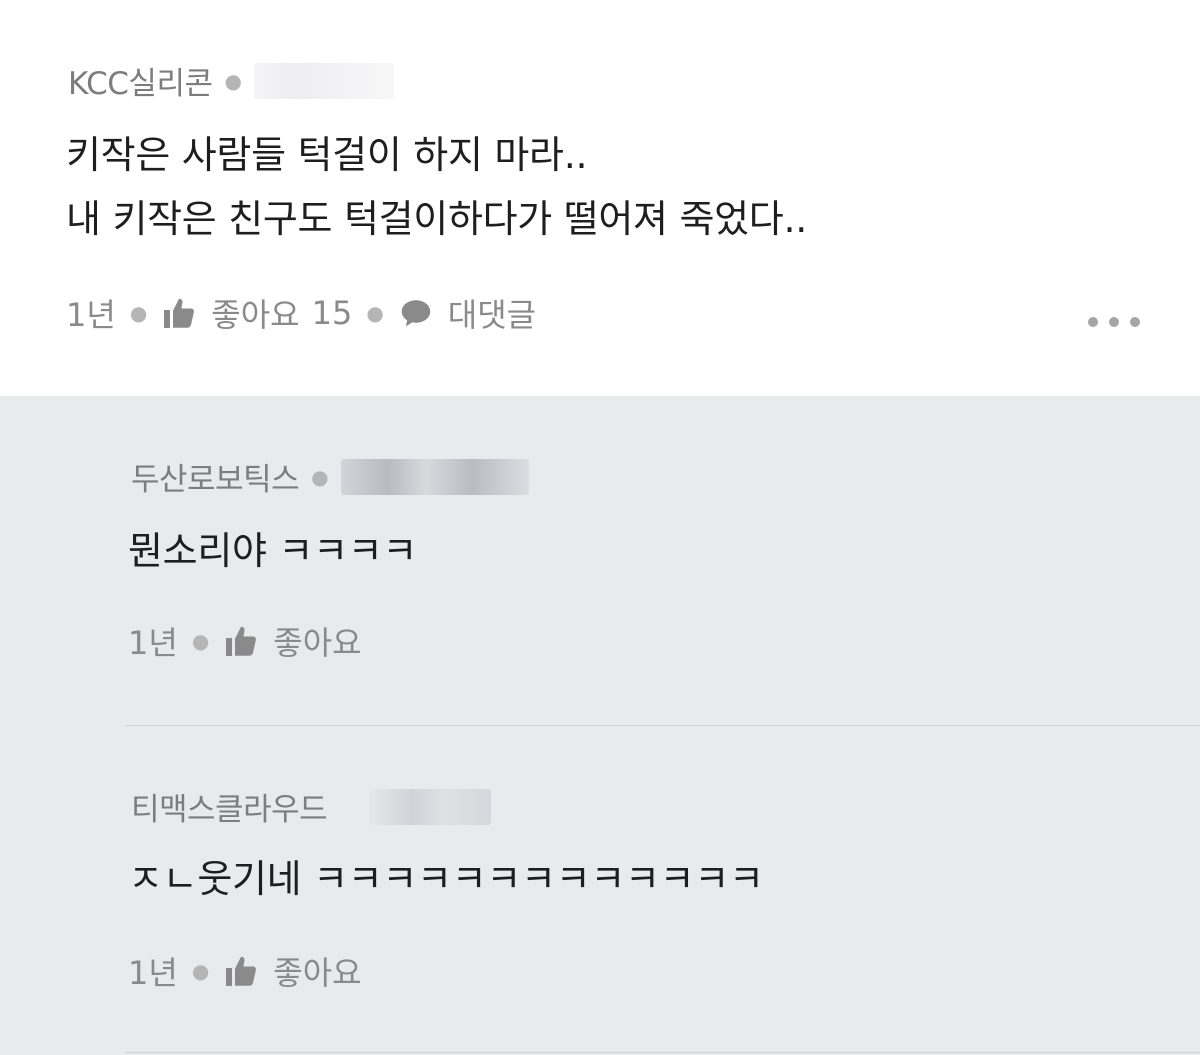  What do you see at coordinates (327, 155) in the screenshot?
I see `comment-body-line-1: 키작은 사람들 턱걸이 하지 마라..` at bounding box center [327, 155].